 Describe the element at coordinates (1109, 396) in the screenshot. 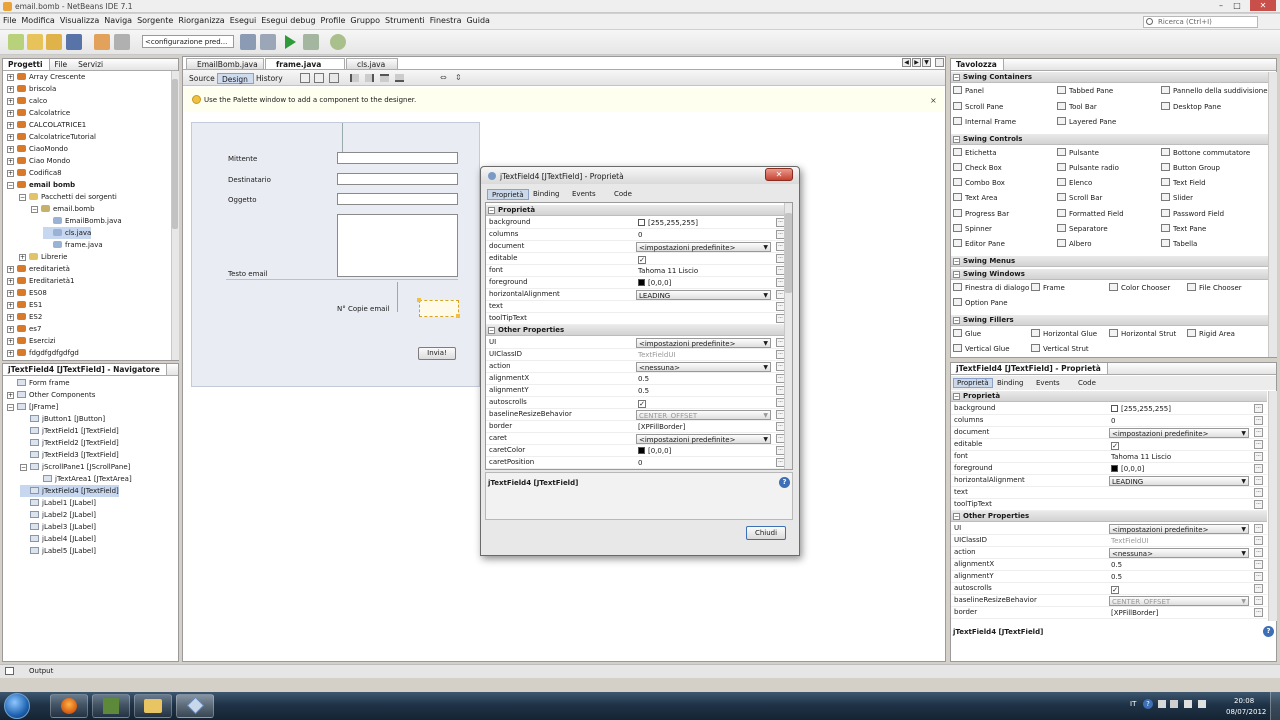

I see `property-section-header: Proprietà` at that location.